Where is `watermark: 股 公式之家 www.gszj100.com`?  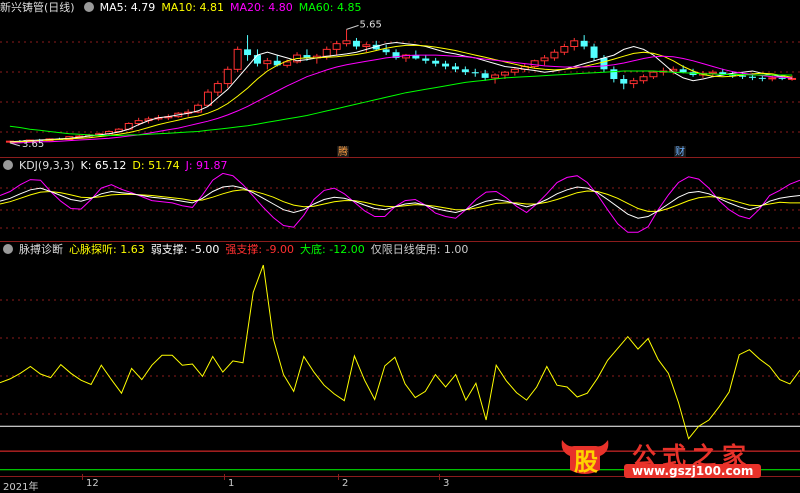
watermark: 股 公式之家 www.gszj100.com is located at coordinates (673, 458).